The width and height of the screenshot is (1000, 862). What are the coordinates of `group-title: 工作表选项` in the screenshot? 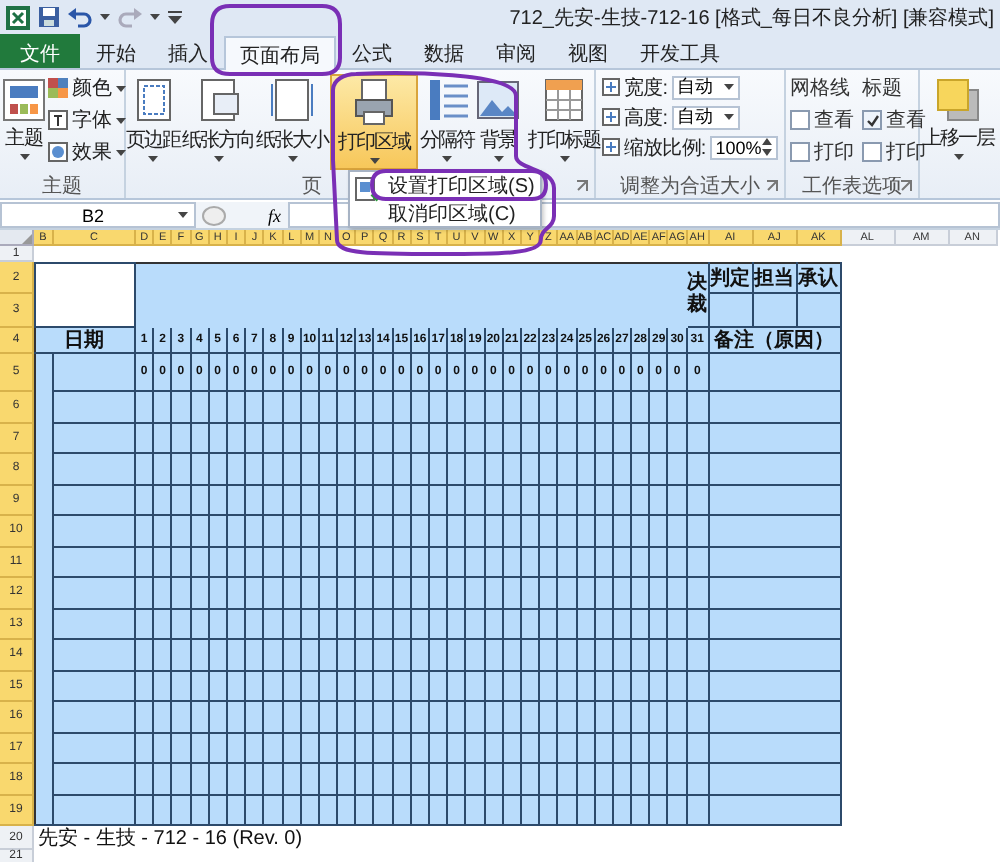 It's located at (852, 186).